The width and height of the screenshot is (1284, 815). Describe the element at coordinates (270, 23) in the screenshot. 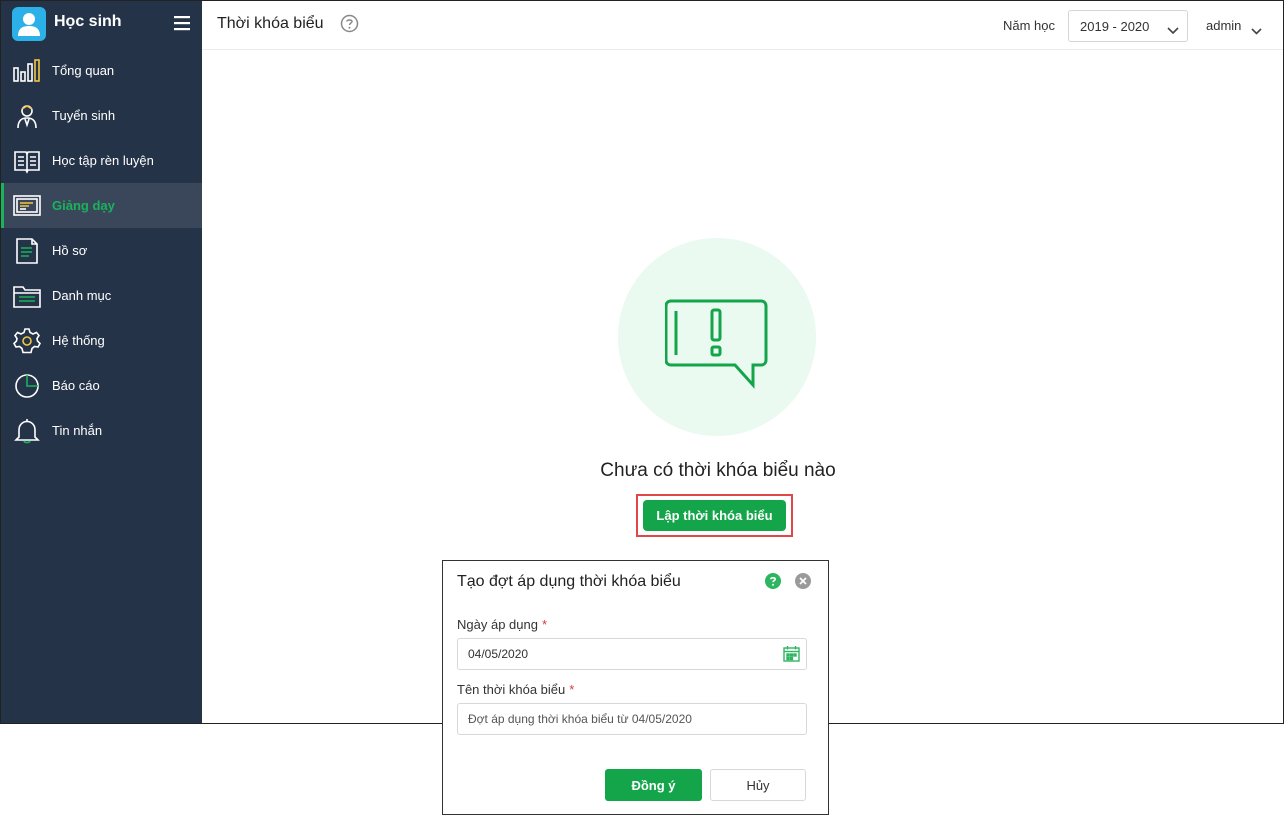

I see `page-title: Thời khóa biểu` at that location.